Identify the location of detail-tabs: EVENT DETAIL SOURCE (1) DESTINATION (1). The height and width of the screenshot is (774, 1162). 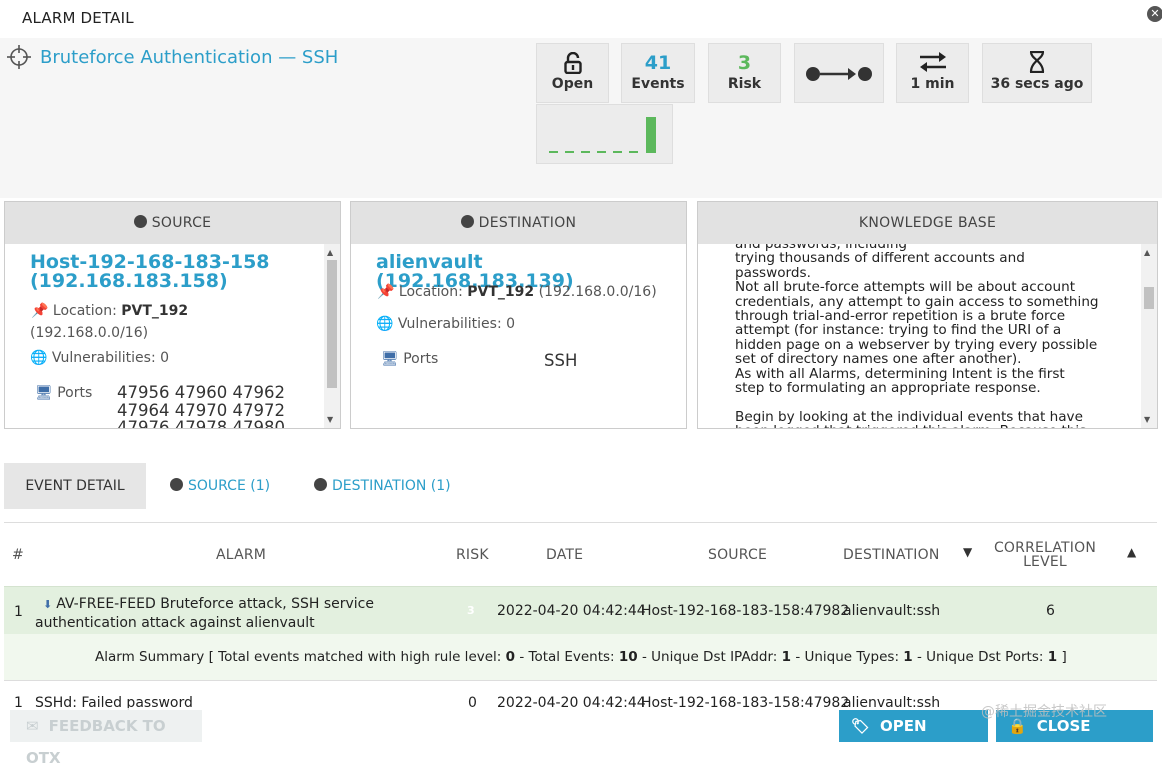
(580, 486).